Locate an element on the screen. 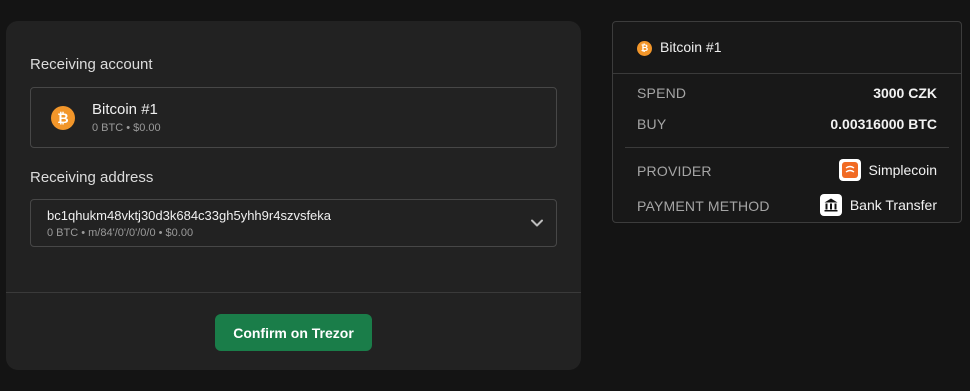 The height and width of the screenshot is (391, 970). payment-method-label: PAYMENT METHOD is located at coordinates (703, 206).